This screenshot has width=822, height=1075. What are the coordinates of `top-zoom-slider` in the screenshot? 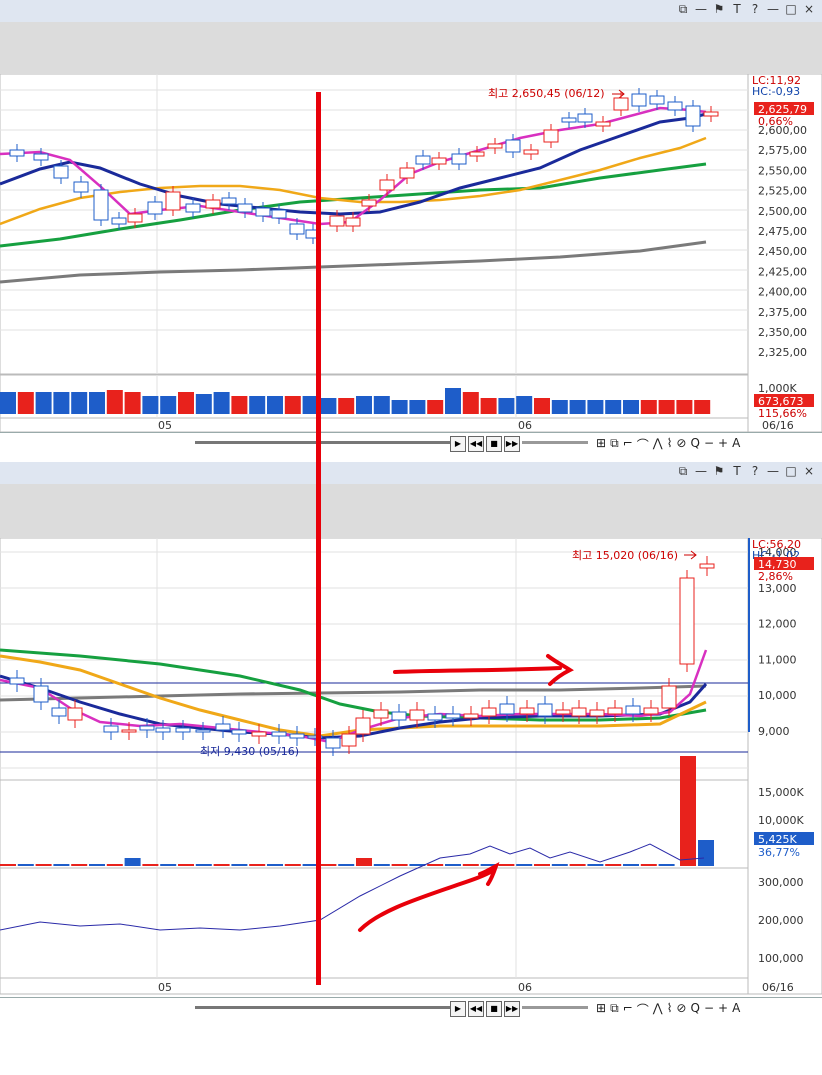 It's located at (555, 442).